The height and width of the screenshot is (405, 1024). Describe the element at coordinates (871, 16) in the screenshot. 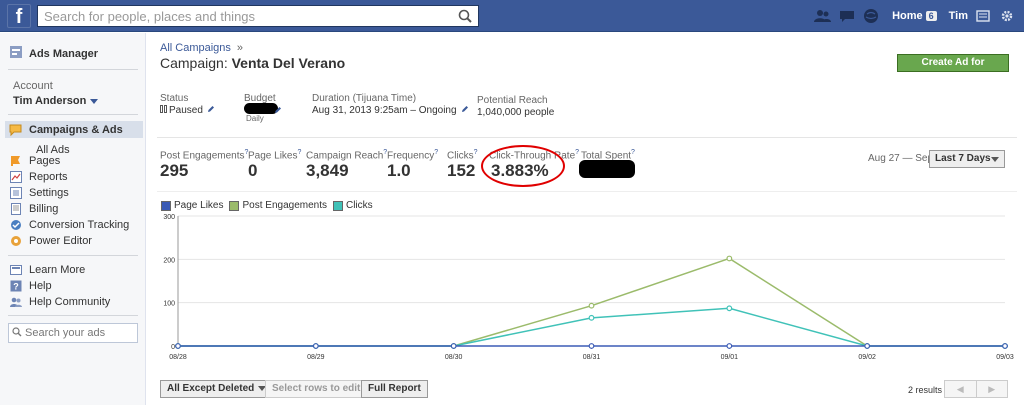

I see `notifications-globe-icon` at that location.